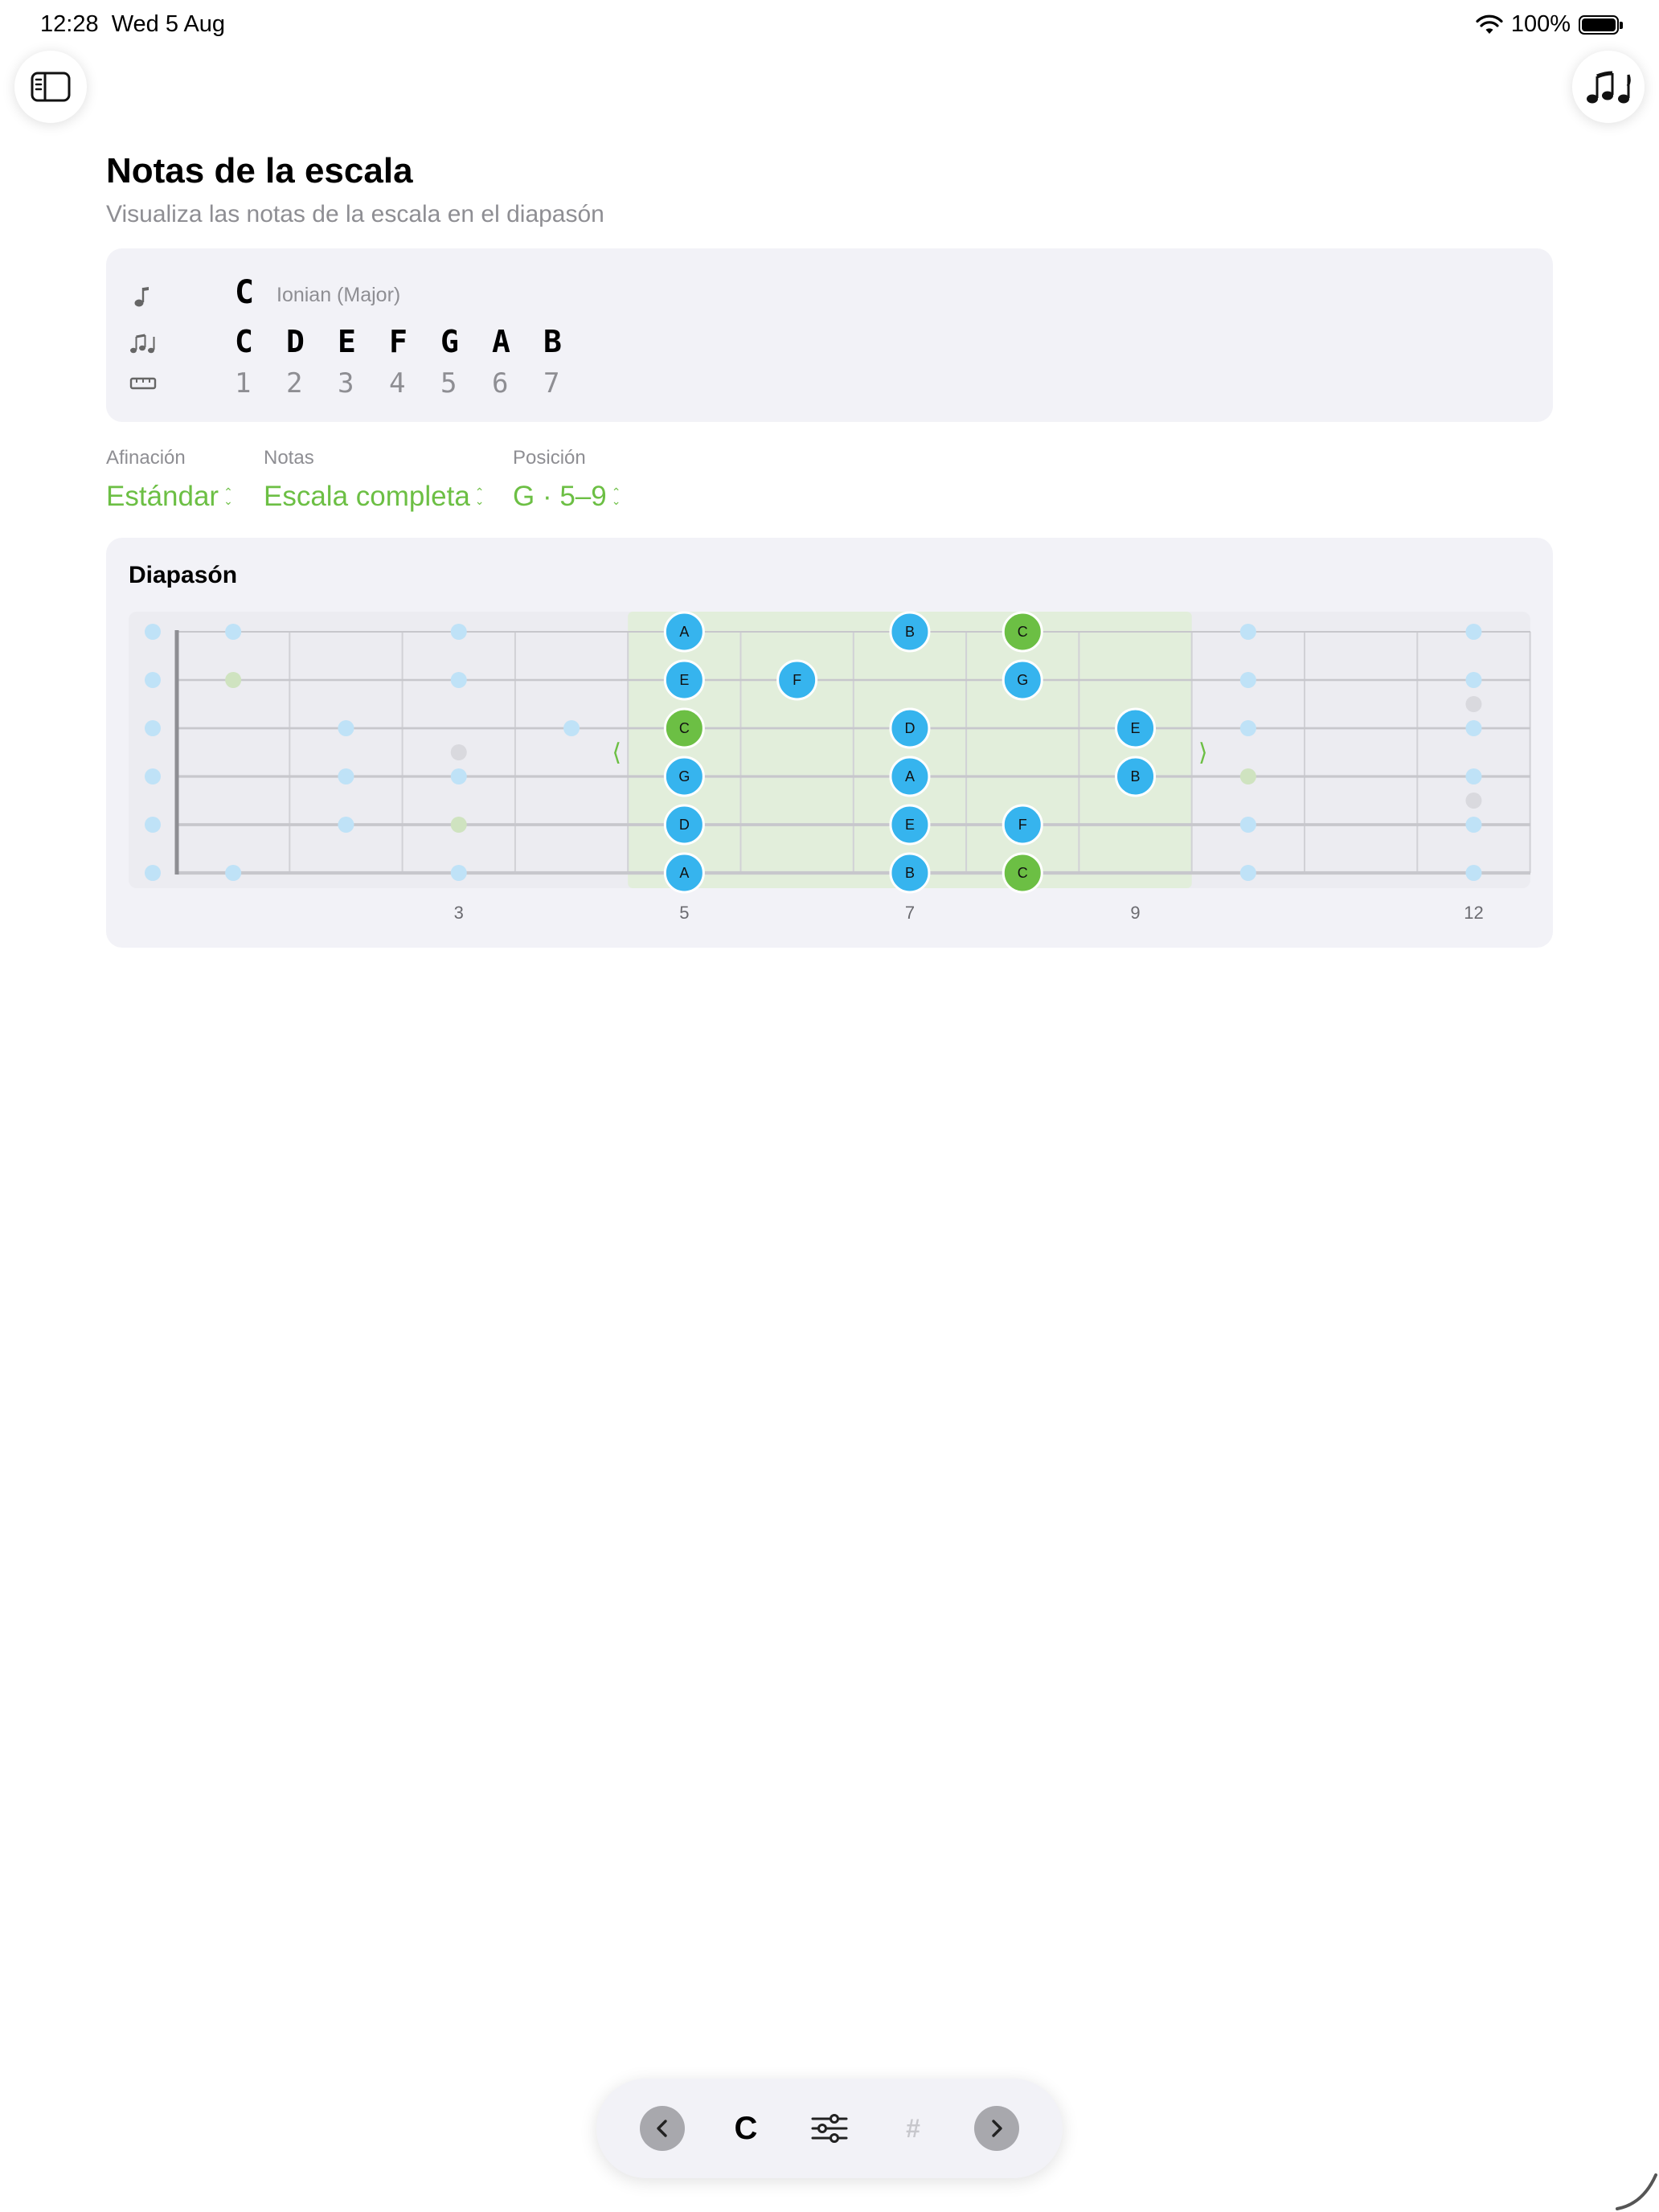  What do you see at coordinates (1540, 24) in the screenshot?
I see `battery-percent: 100%` at bounding box center [1540, 24].